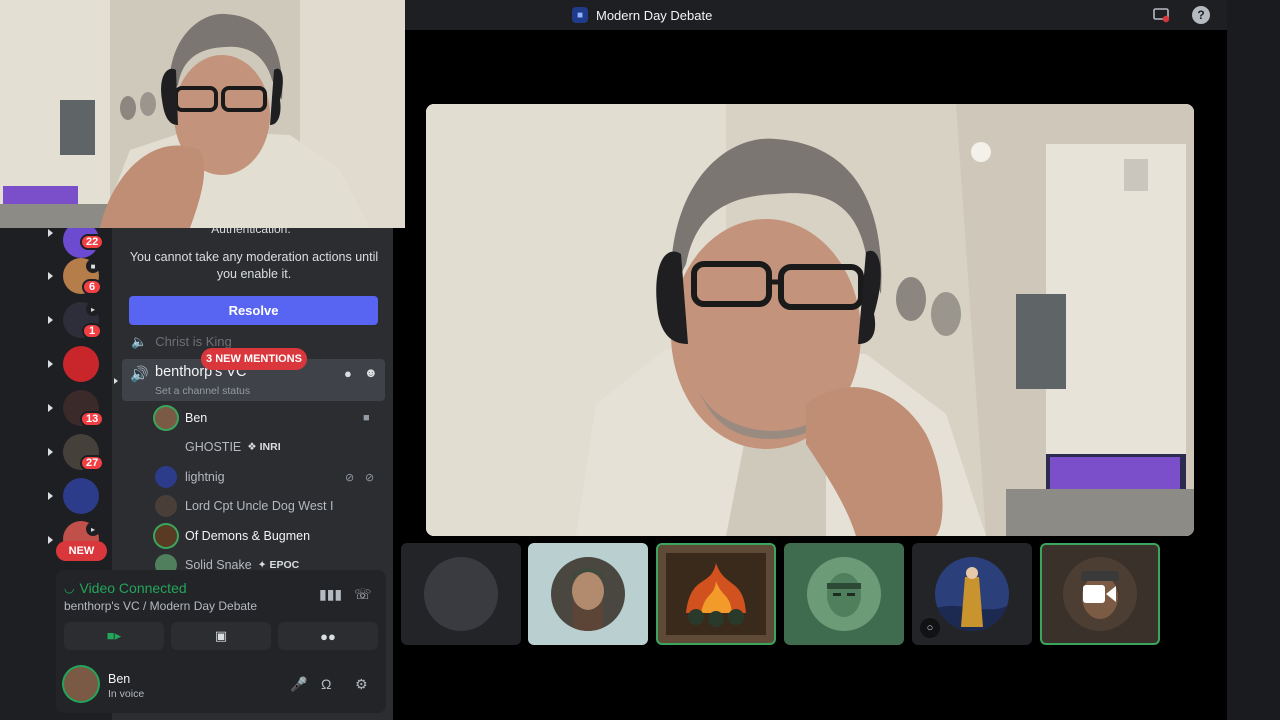 Image resolution: width=1280 pixels, height=720 pixels. I want to click on deafened-icon: ⊘, so click(370, 477).